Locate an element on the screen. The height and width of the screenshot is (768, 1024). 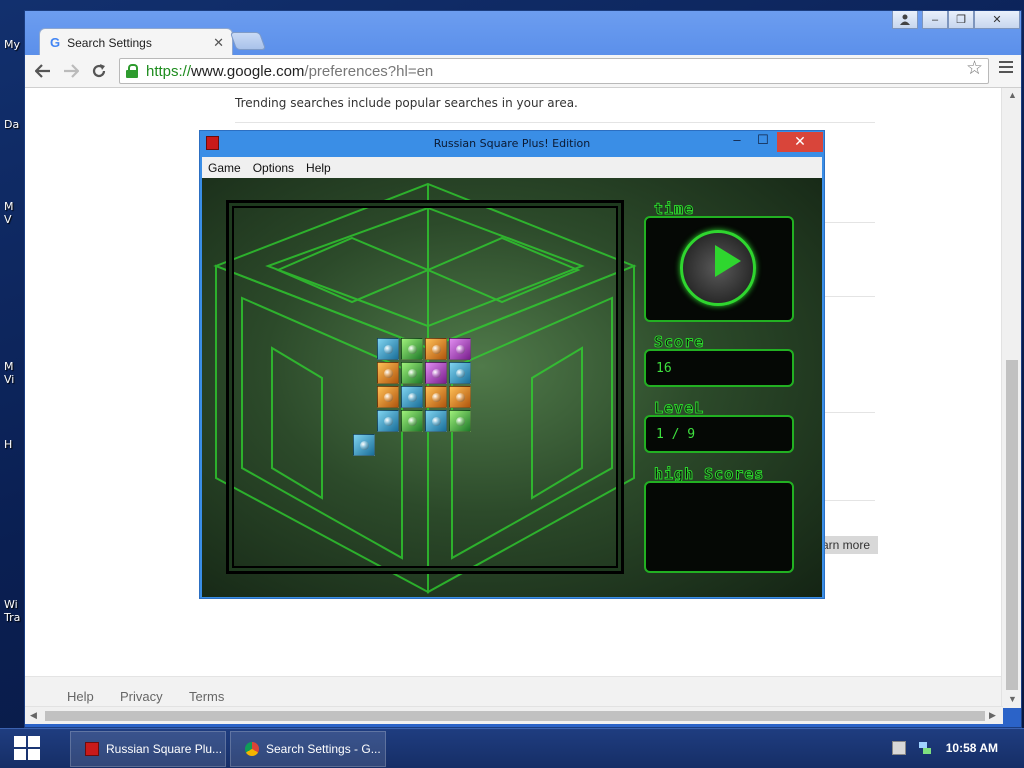
menu-game: Game is located at coordinates (224, 168).